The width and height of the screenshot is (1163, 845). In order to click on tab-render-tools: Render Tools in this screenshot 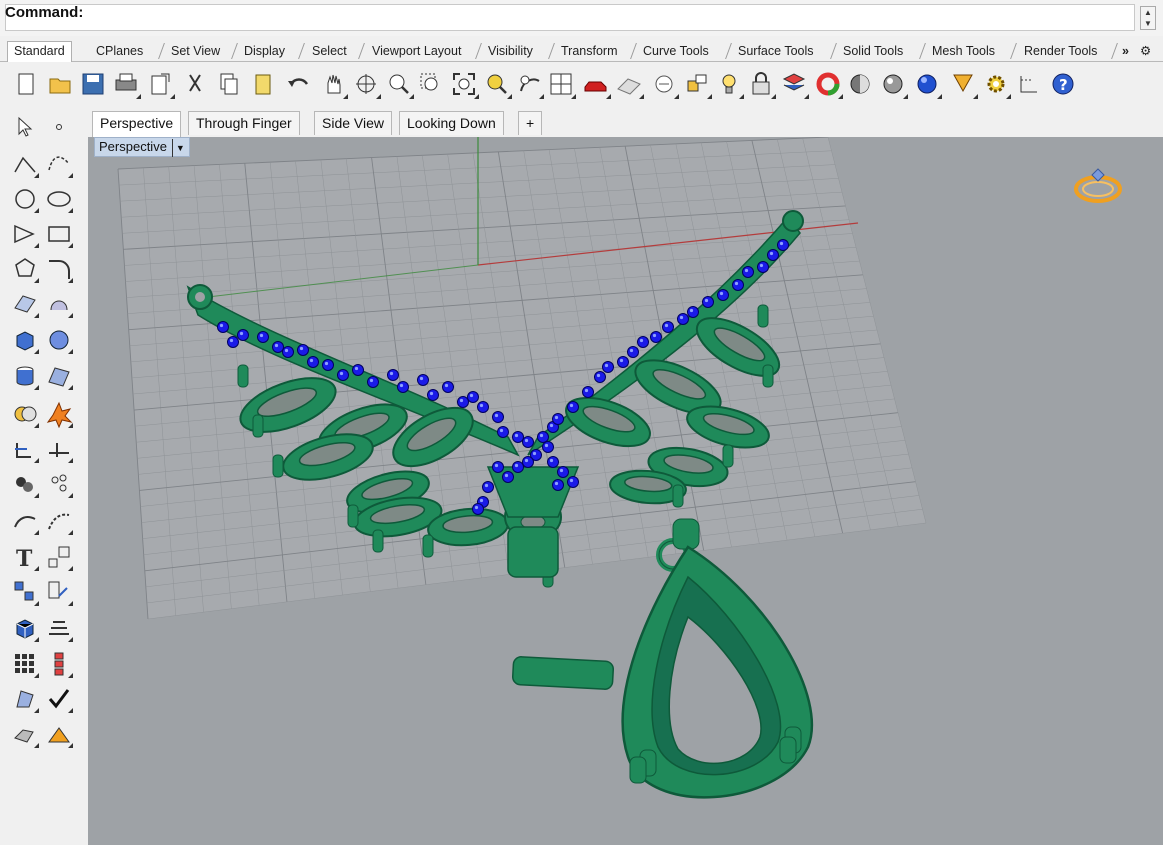, I will do `click(1060, 51)`.